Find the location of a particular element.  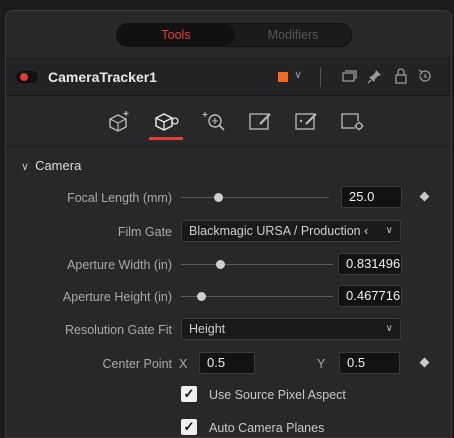

tab-modifiers: Modifiers is located at coordinates (293, 35).